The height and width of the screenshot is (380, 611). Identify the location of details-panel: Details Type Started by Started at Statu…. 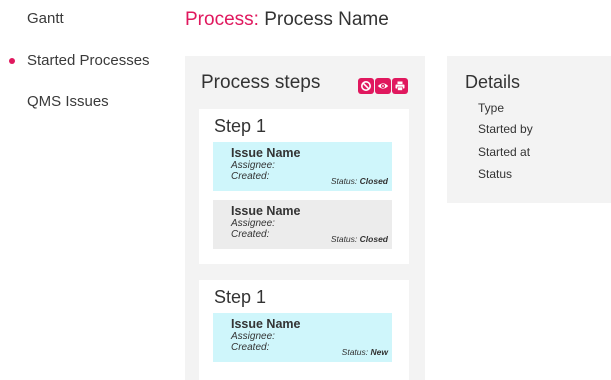
(529, 129).